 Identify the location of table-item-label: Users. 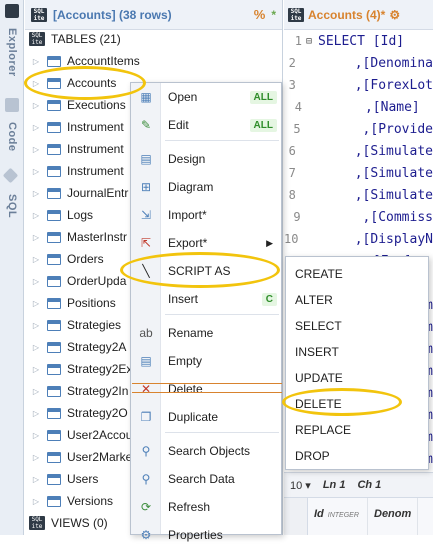
(83, 479).